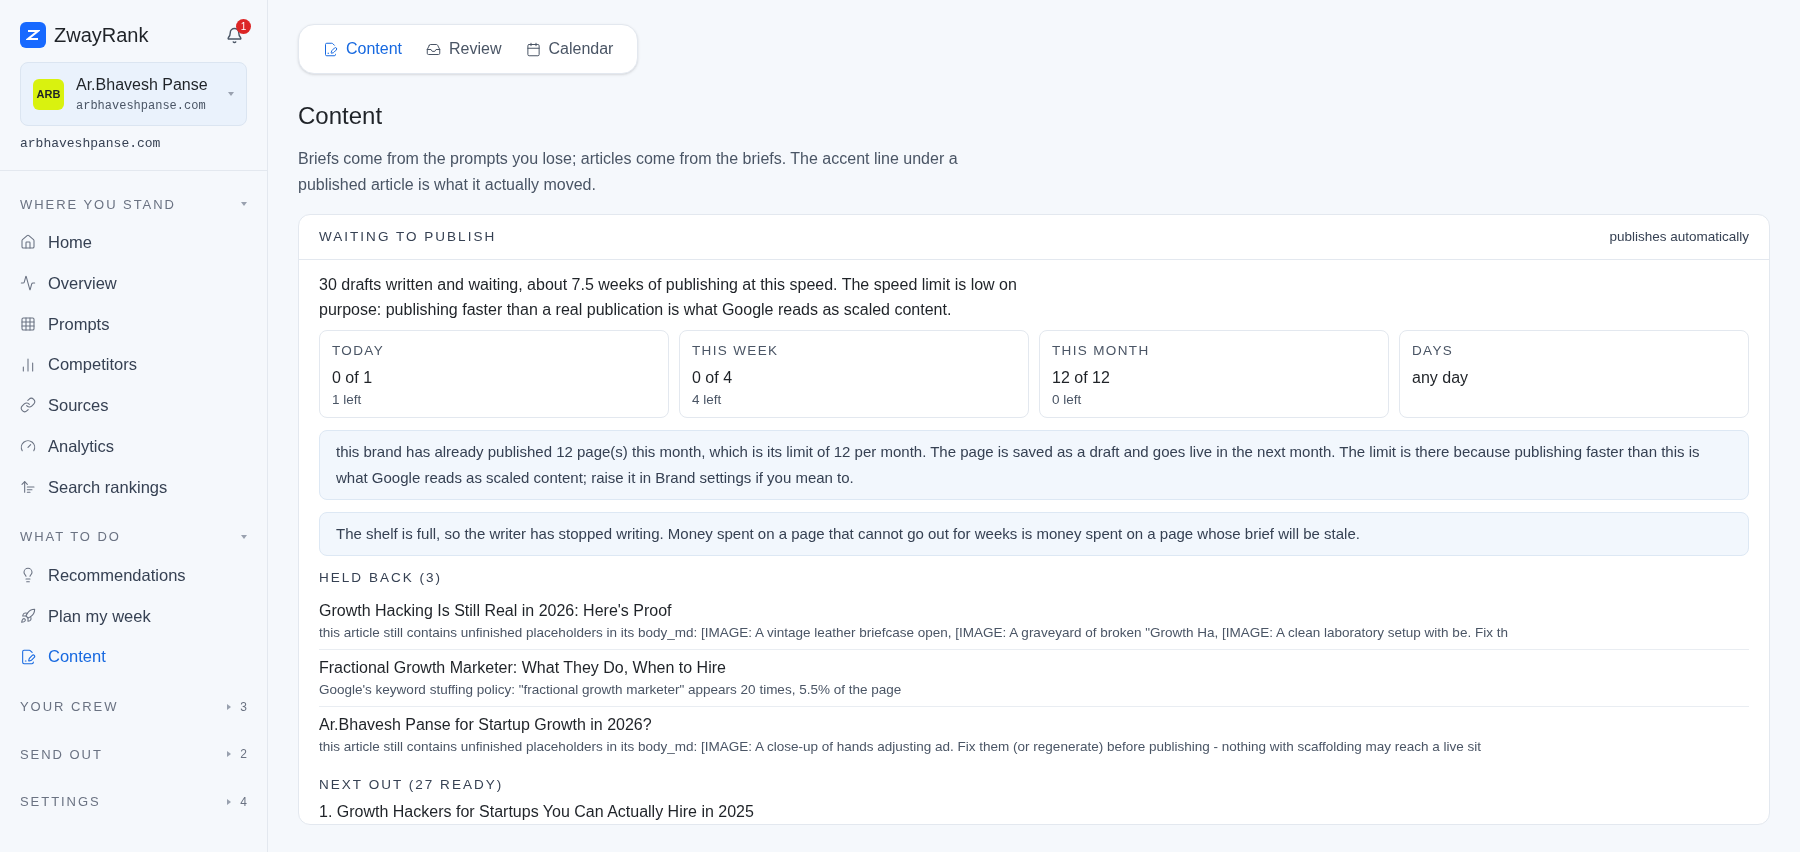  What do you see at coordinates (243, 707) in the screenshot?
I see `section-count: 3` at bounding box center [243, 707].